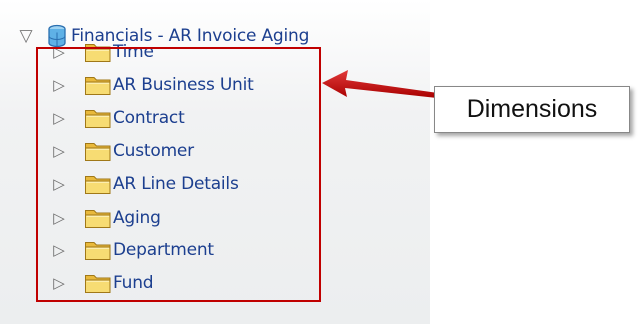 This screenshot has height=324, width=643. I want to click on dimensions-callout: Dimensions, so click(532, 109).